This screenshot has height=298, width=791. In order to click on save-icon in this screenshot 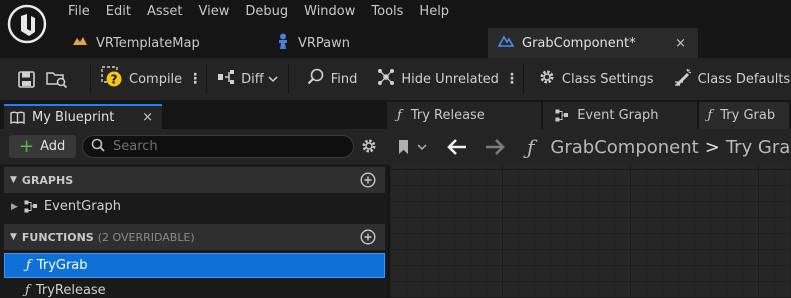, I will do `click(26, 79)`.